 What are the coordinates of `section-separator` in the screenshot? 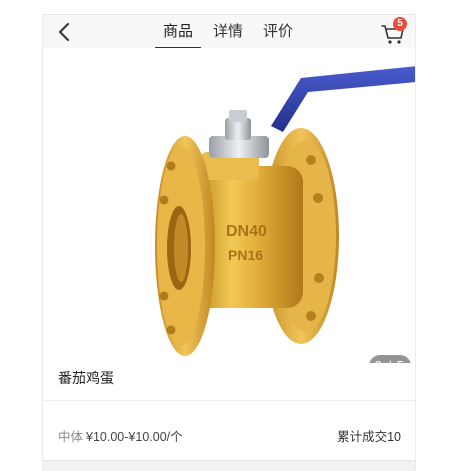 It's located at (229, 465).